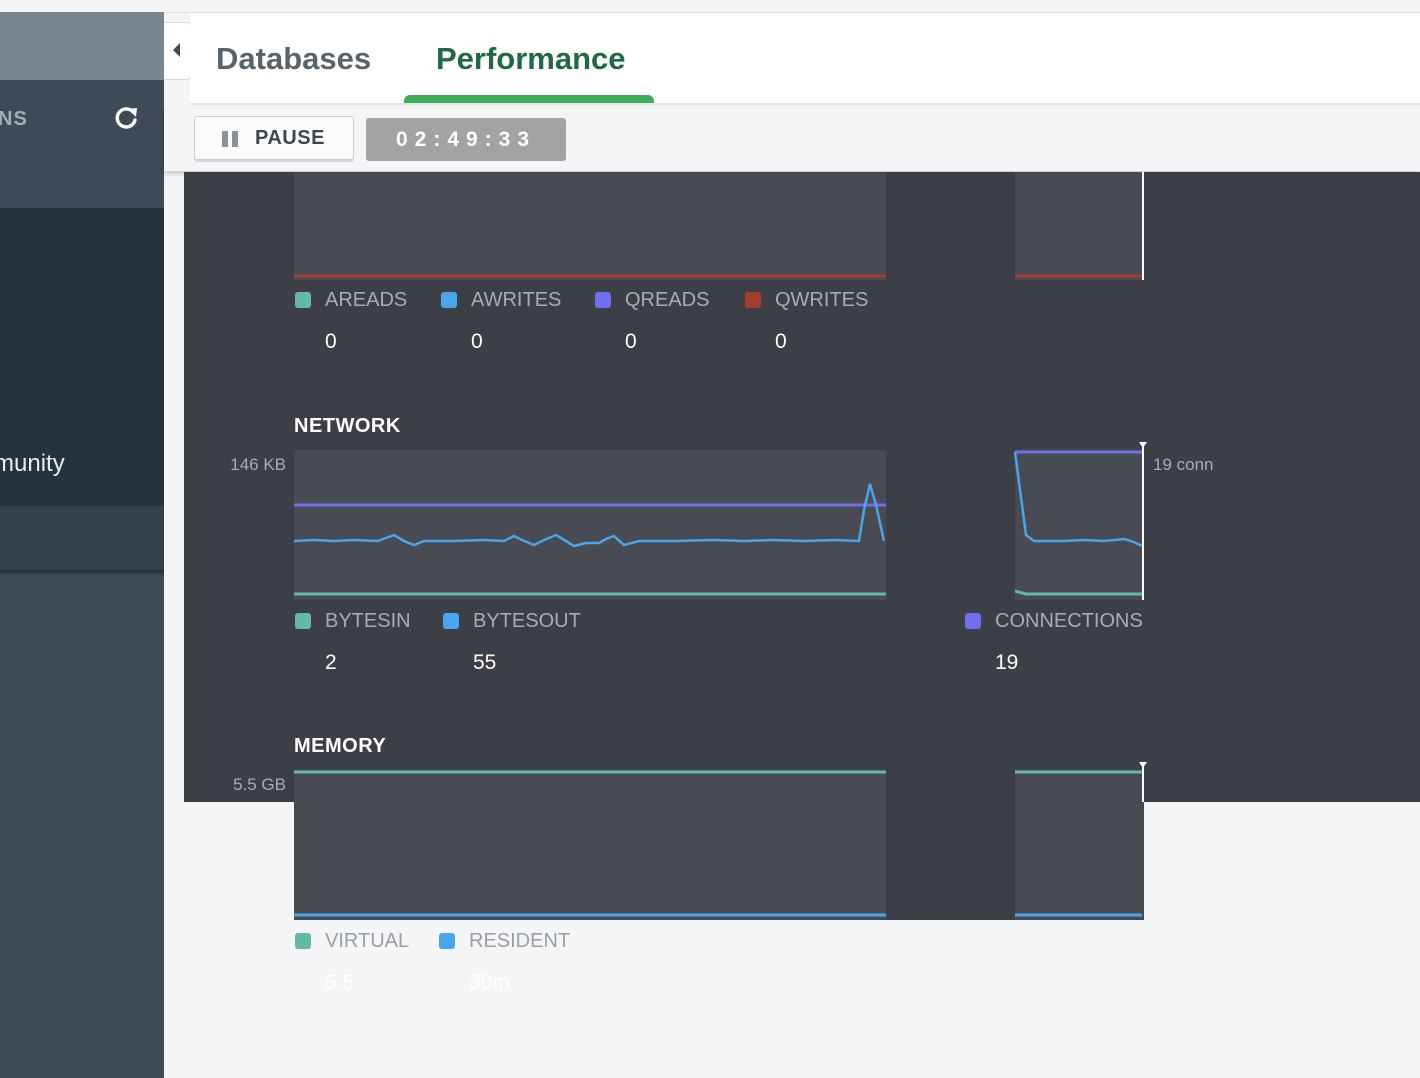 This screenshot has width=1420, height=1078. Describe the element at coordinates (516, 300) in the screenshot. I see `legend-label: AWRITES` at that location.